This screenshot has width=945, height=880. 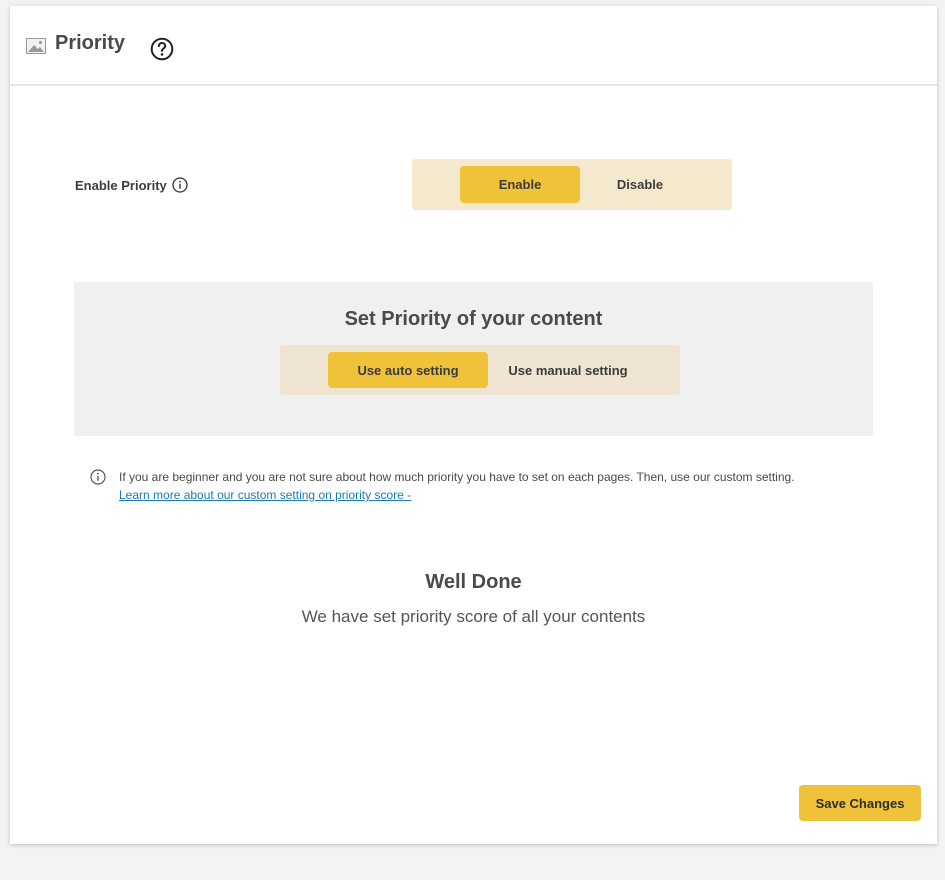 What do you see at coordinates (473, 319) in the screenshot?
I see `priority-setting-title: Set Priority of your content` at bounding box center [473, 319].